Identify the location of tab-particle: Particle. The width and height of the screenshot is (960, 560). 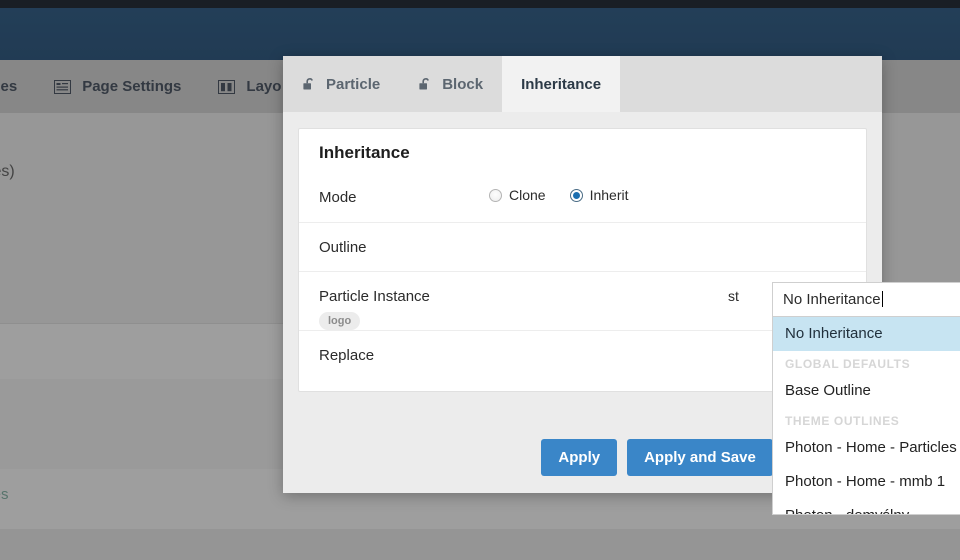
(341, 84).